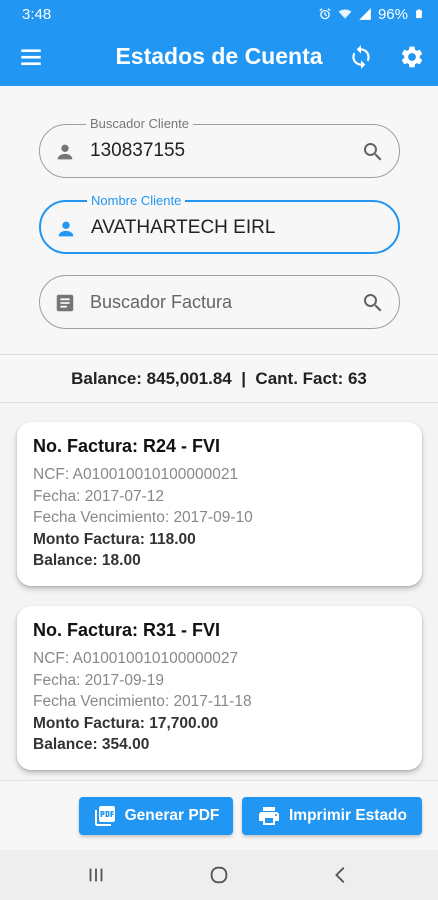  What do you see at coordinates (142, 701) in the screenshot?
I see `invoice-due-date: Fecha Vencimiento: 2017-11-18` at bounding box center [142, 701].